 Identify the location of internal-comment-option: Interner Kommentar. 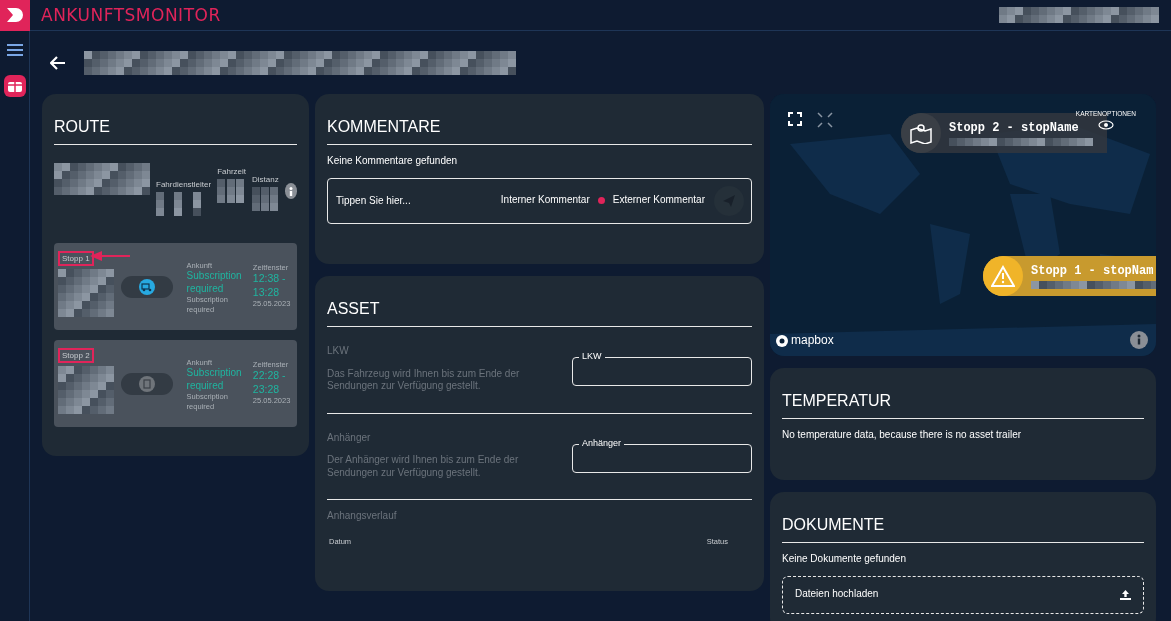
(545, 200).